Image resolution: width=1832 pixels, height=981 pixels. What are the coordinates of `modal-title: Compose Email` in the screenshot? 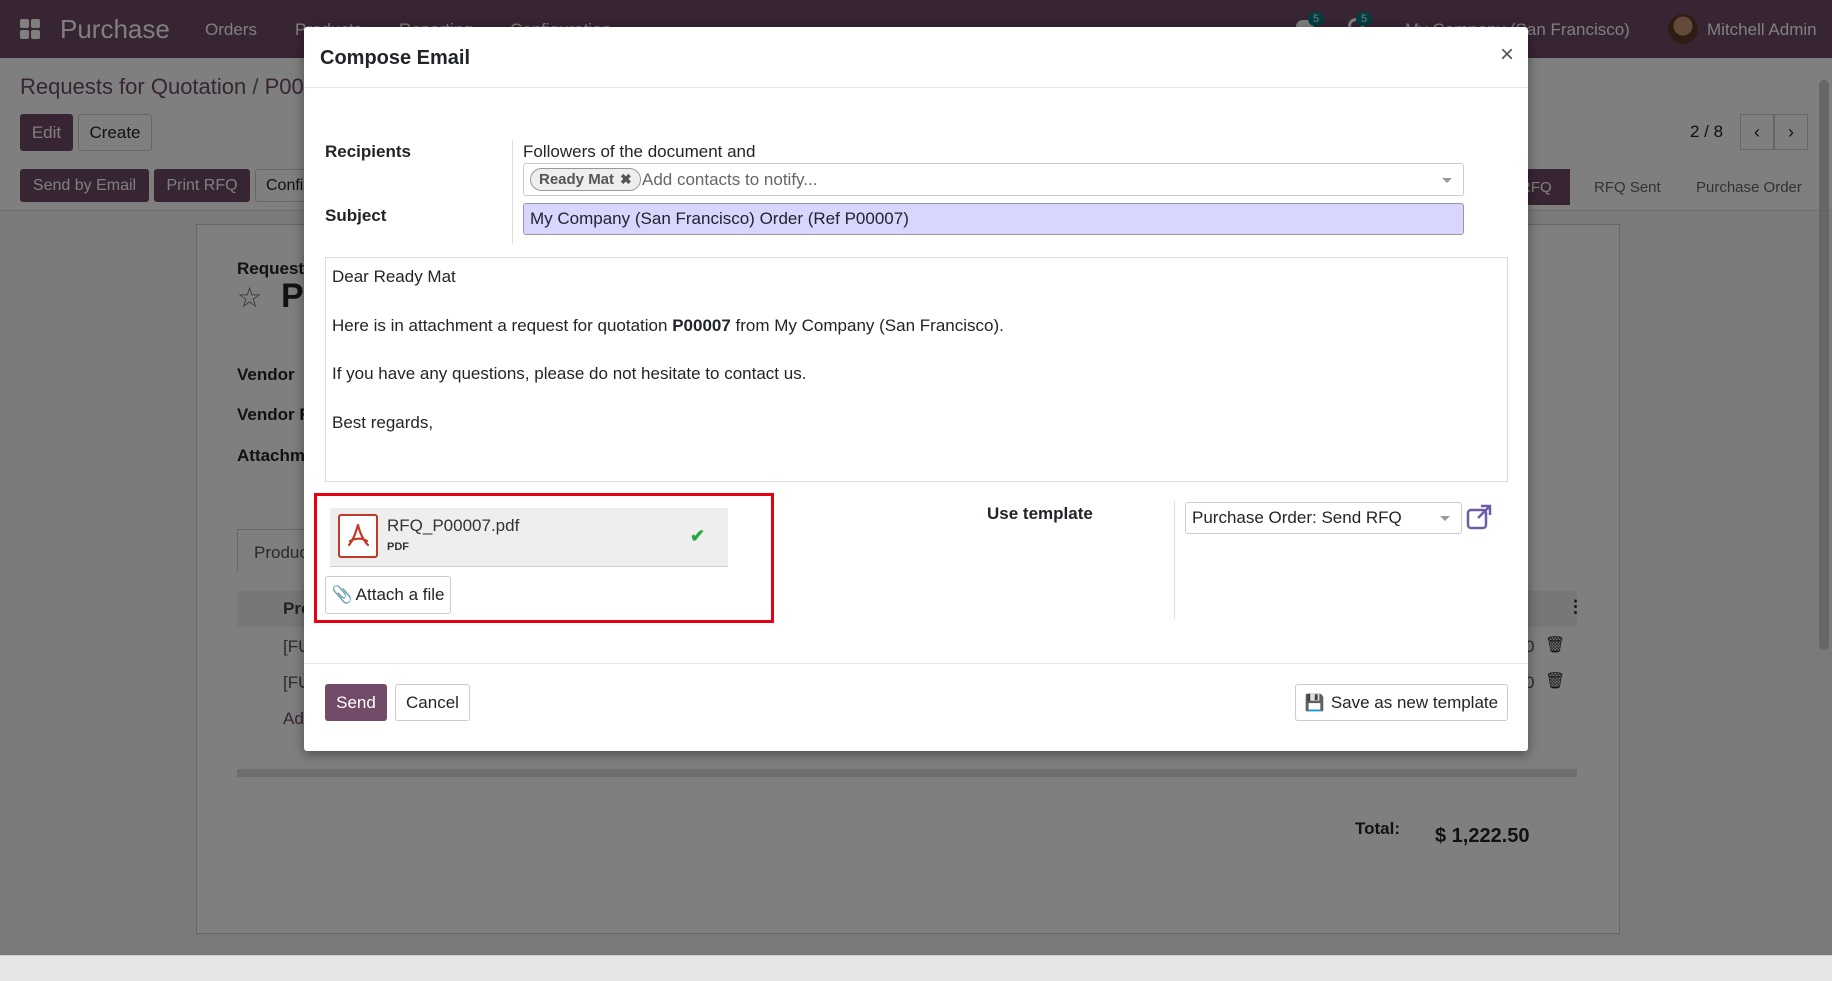 It's located at (395, 58).